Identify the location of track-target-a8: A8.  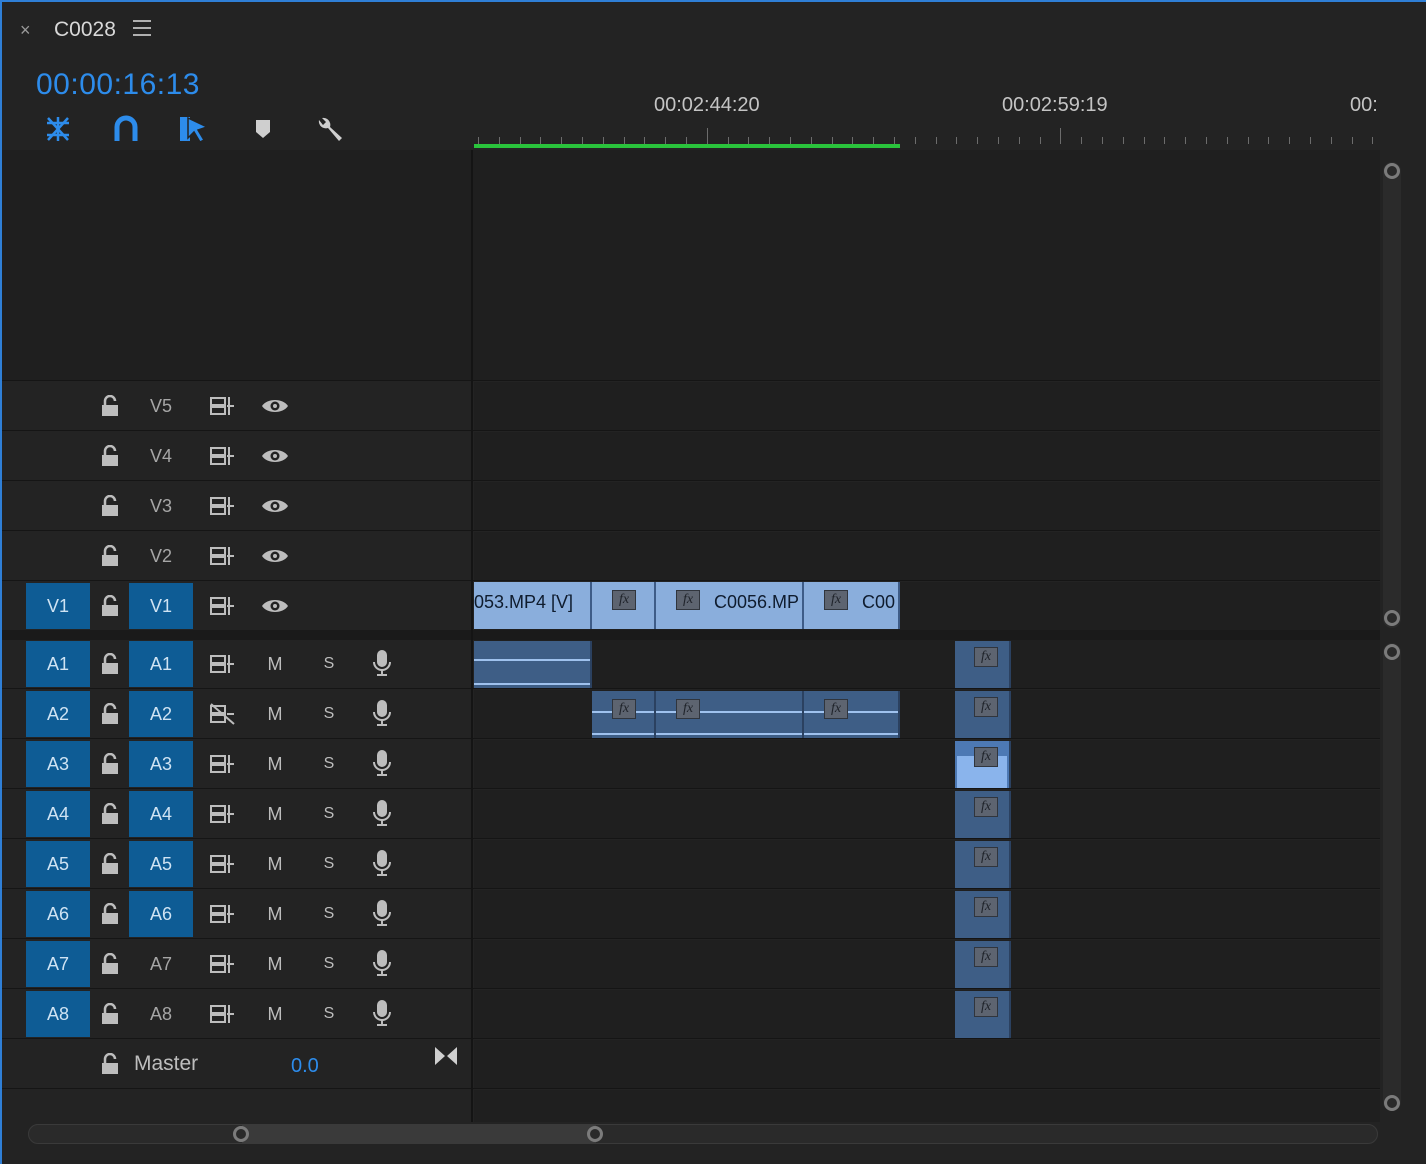
(161, 1014).